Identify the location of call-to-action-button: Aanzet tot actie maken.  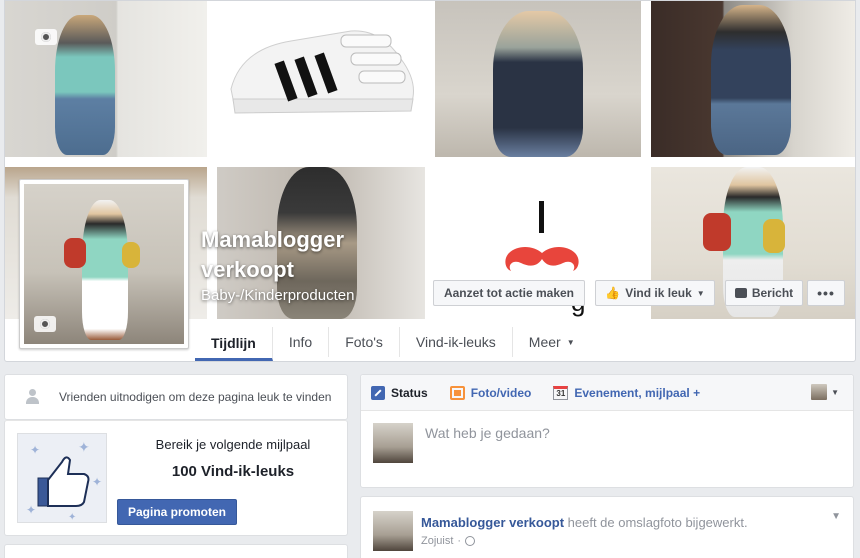
(509, 293).